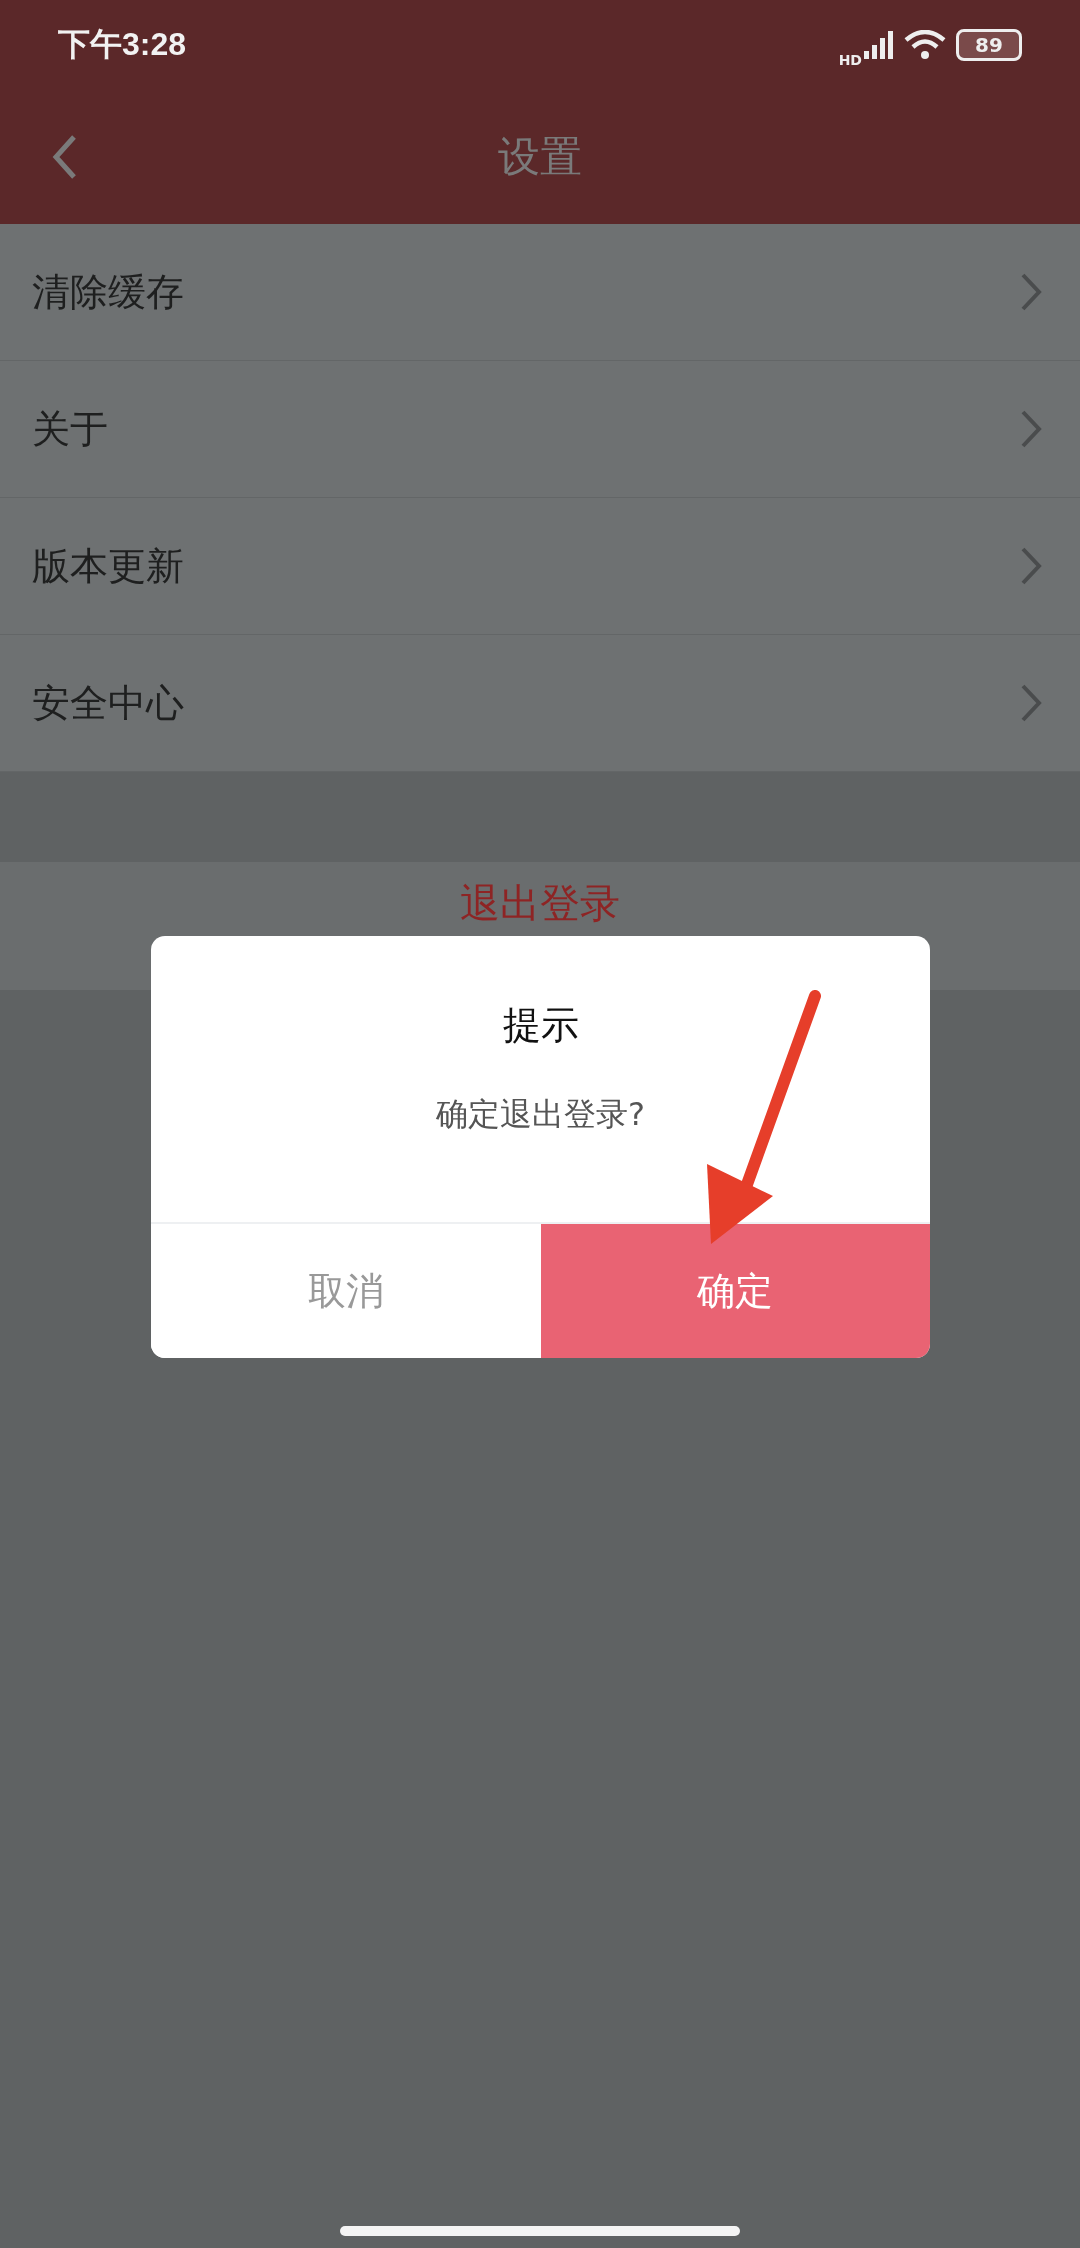 This screenshot has width=1080, height=2248. What do you see at coordinates (540, 566) in the screenshot?
I see `menu-item: 版本更新` at bounding box center [540, 566].